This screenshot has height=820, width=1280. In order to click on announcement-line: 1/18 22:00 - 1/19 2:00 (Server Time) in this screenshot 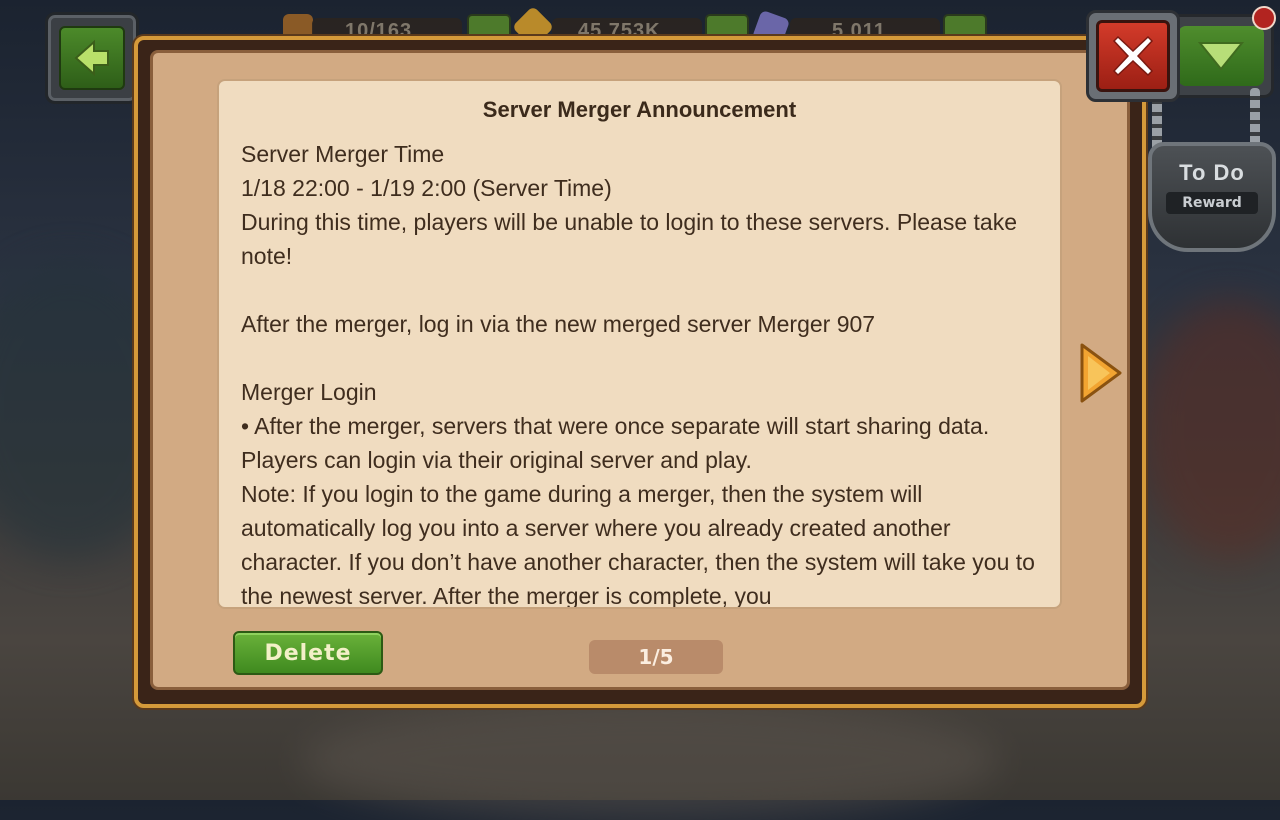, I will do `click(426, 188)`.